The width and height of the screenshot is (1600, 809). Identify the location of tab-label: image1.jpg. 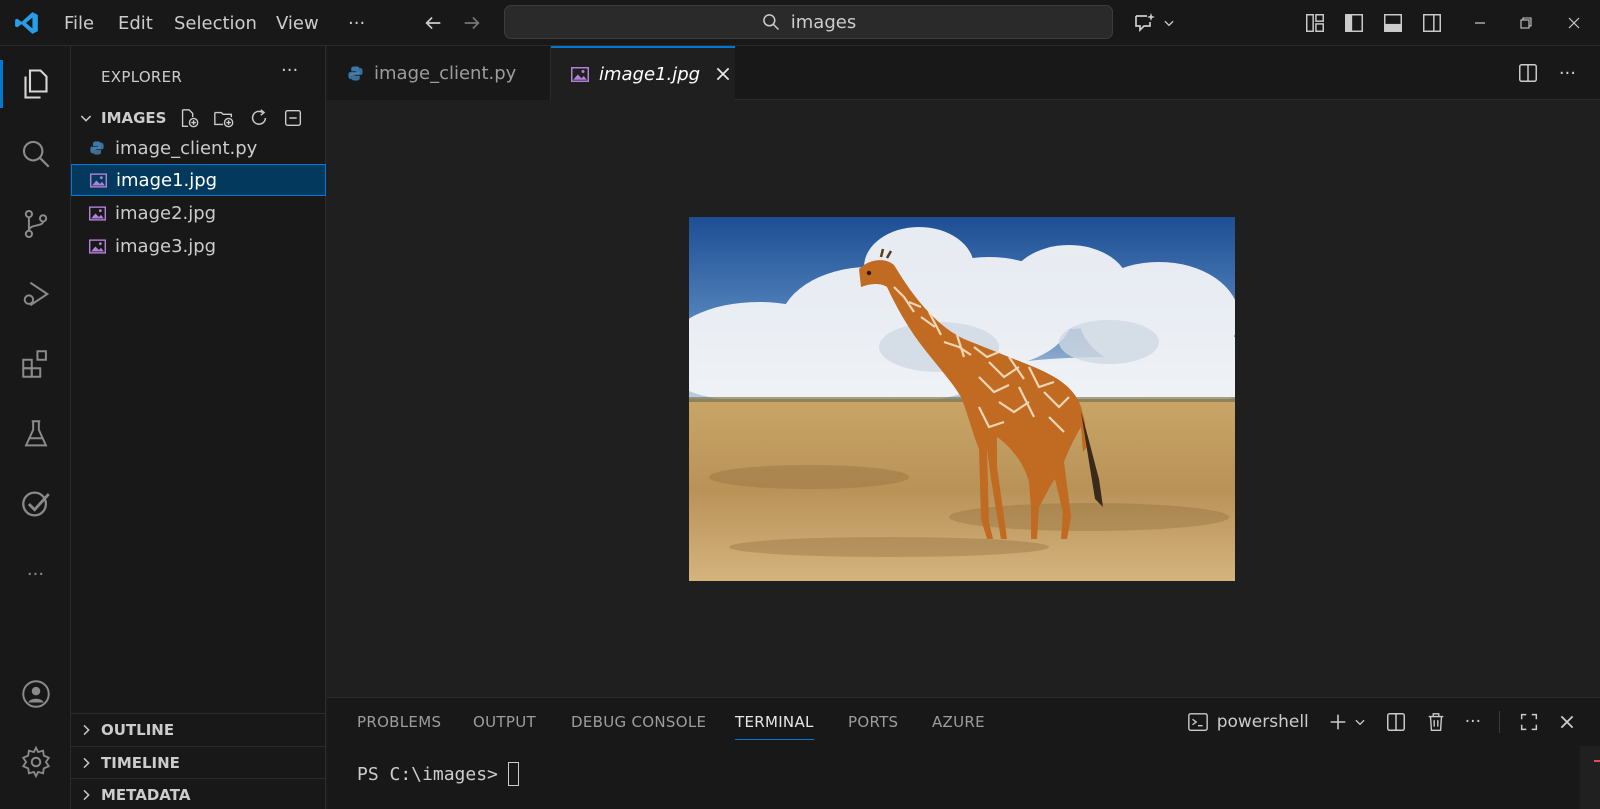
(650, 74).